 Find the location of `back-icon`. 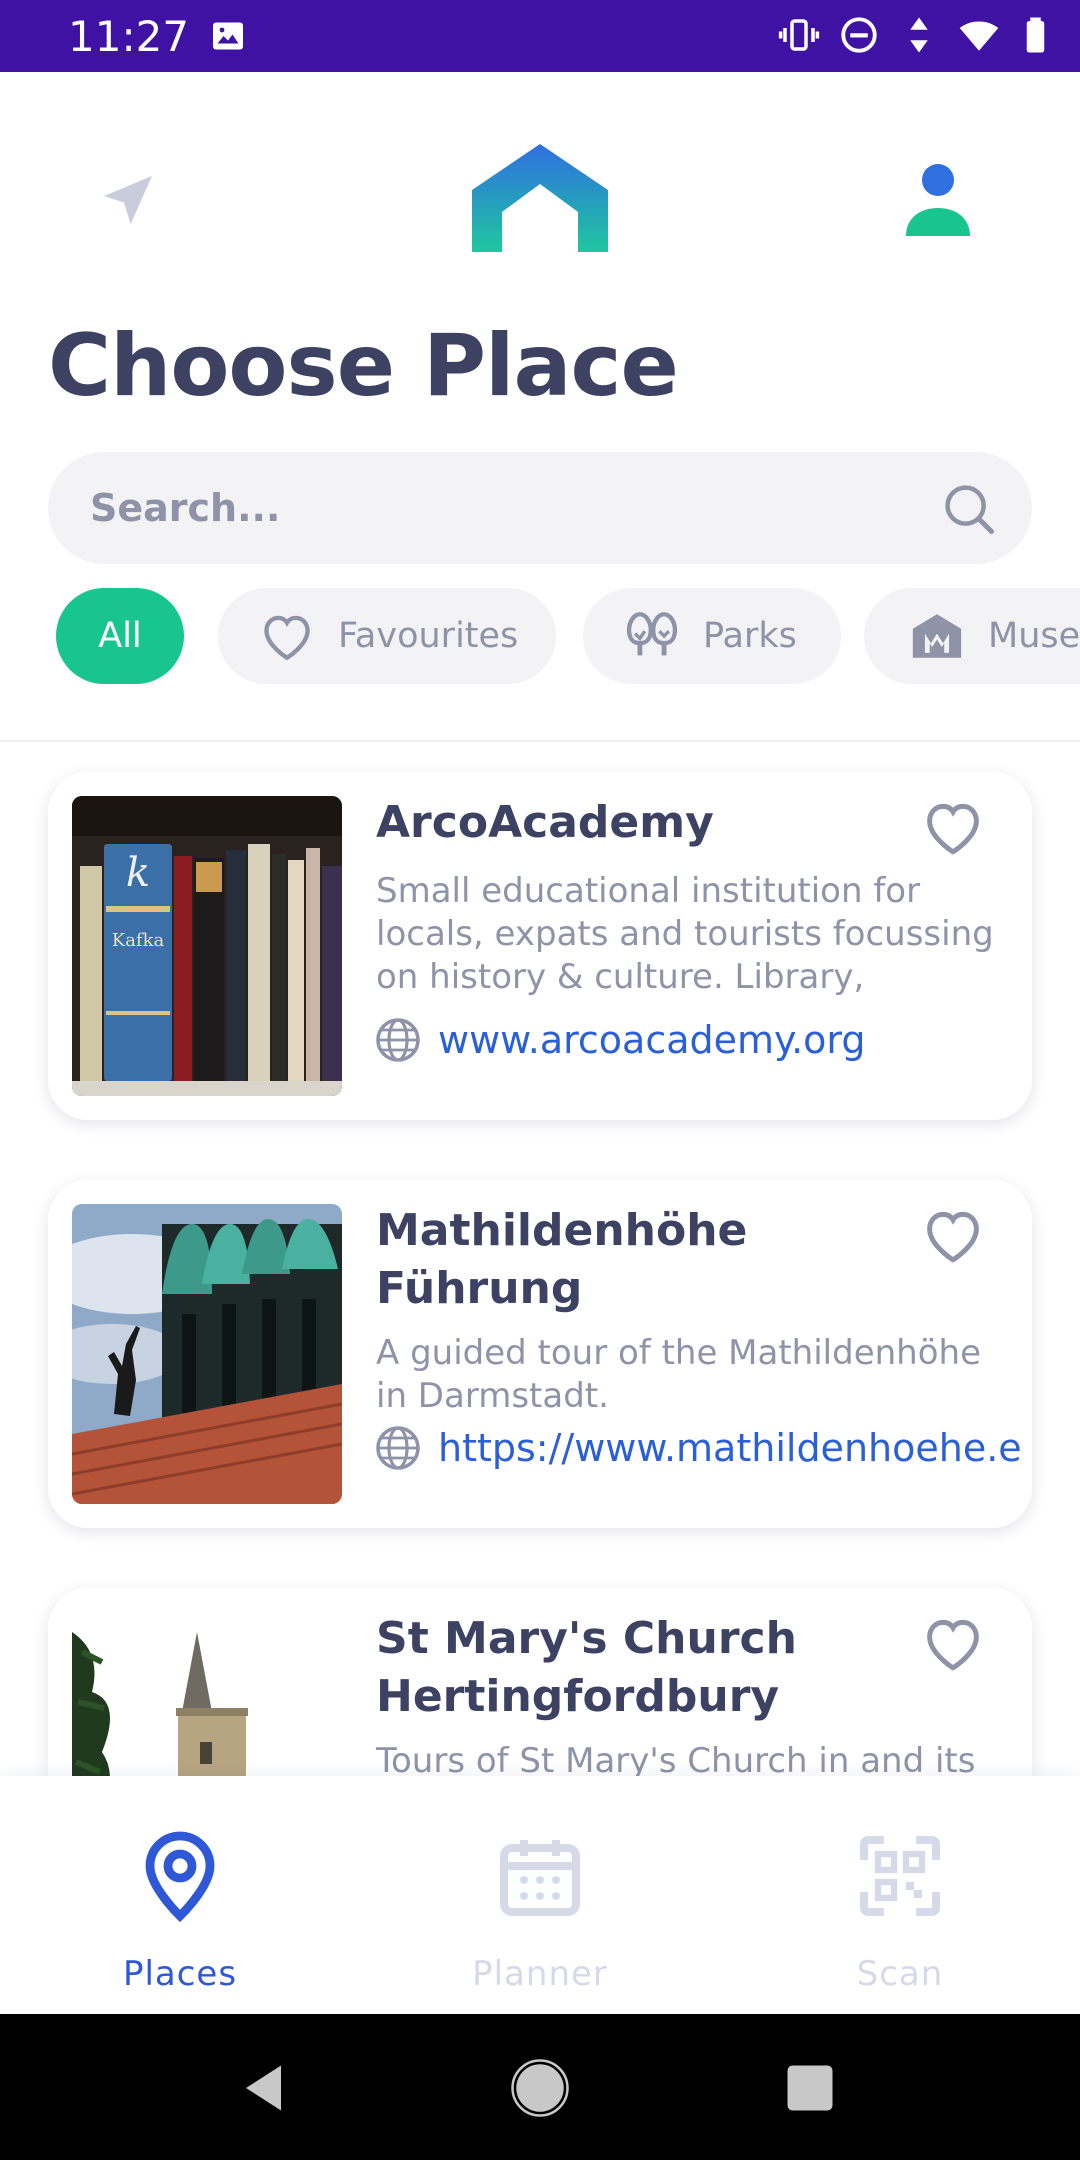

back-icon is located at coordinates (266, 2088).